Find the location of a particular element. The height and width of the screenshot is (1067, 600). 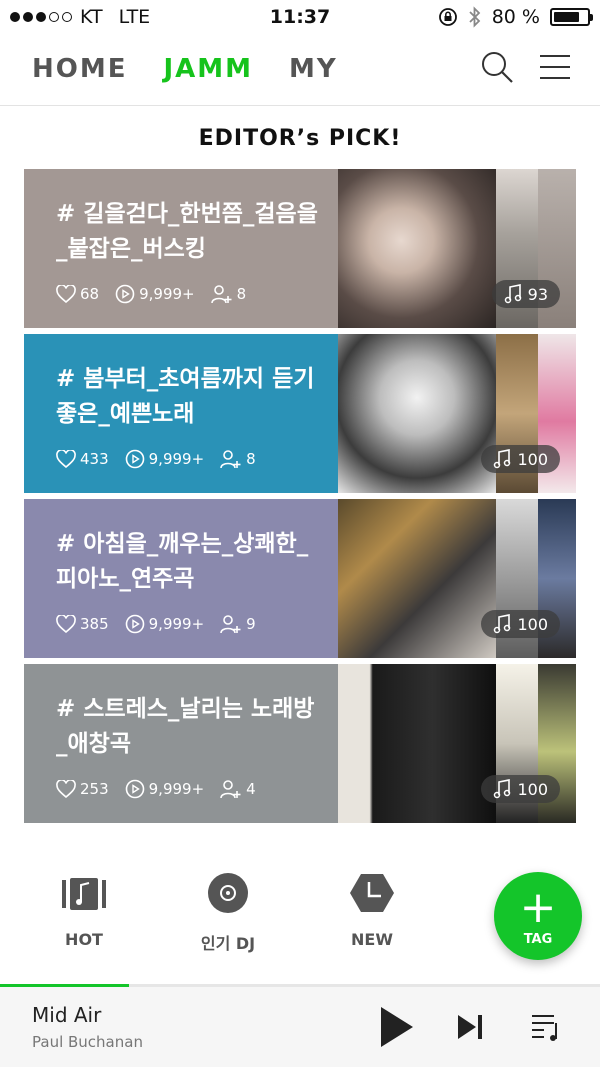

card-stats: 433 9,999+ 8 is located at coordinates (160, 459).